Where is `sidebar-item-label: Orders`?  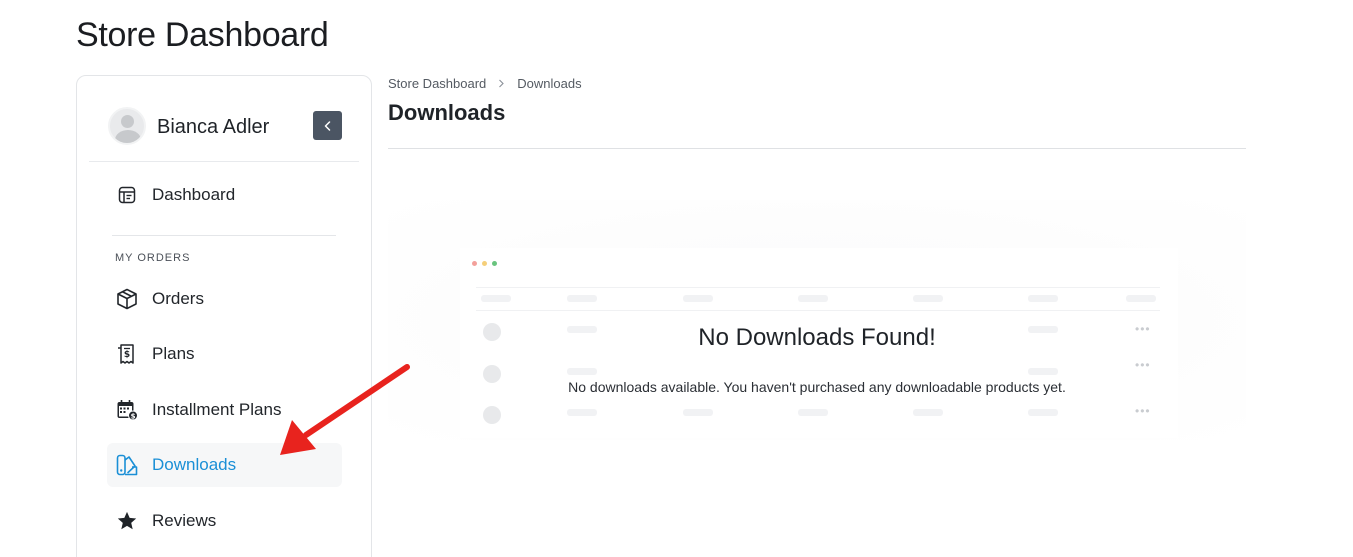
sidebar-item-label: Orders is located at coordinates (178, 298).